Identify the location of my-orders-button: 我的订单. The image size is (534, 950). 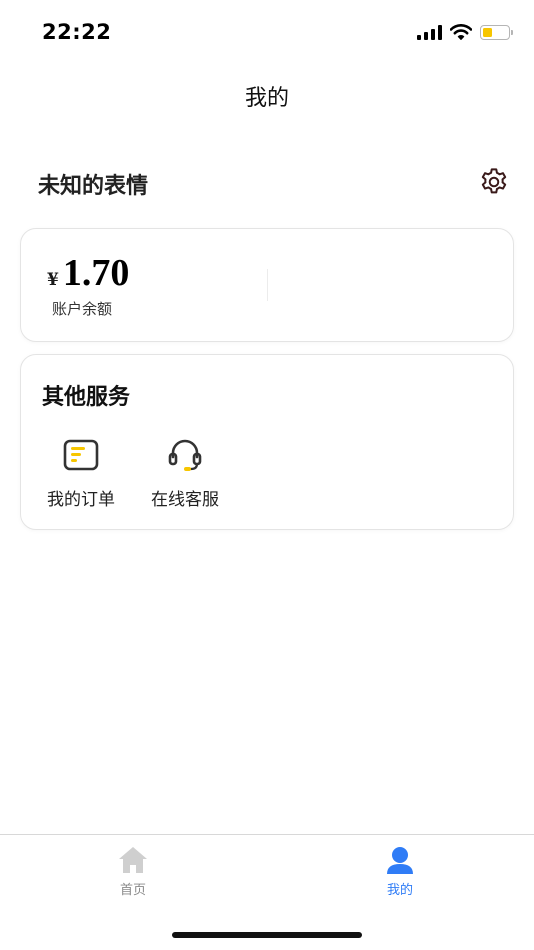
(81, 472).